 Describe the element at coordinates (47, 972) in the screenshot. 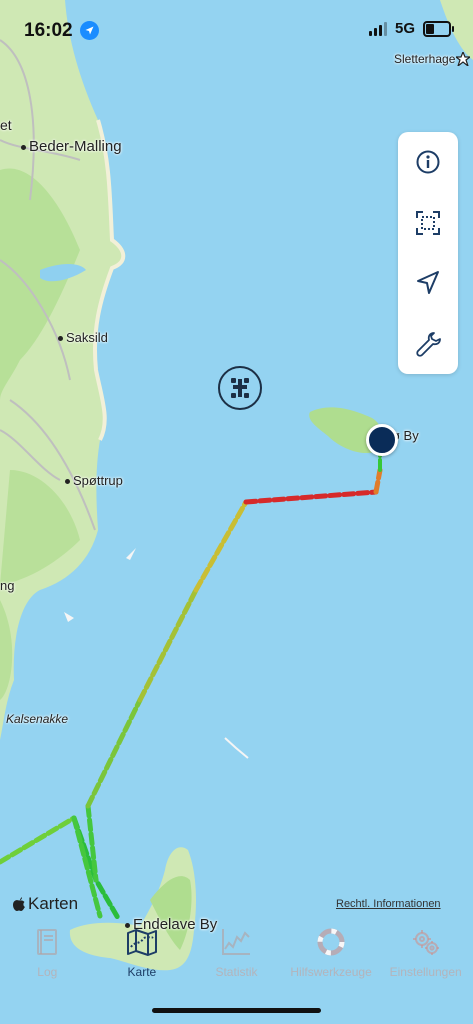

I see `tab-log-label: Log` at that location.